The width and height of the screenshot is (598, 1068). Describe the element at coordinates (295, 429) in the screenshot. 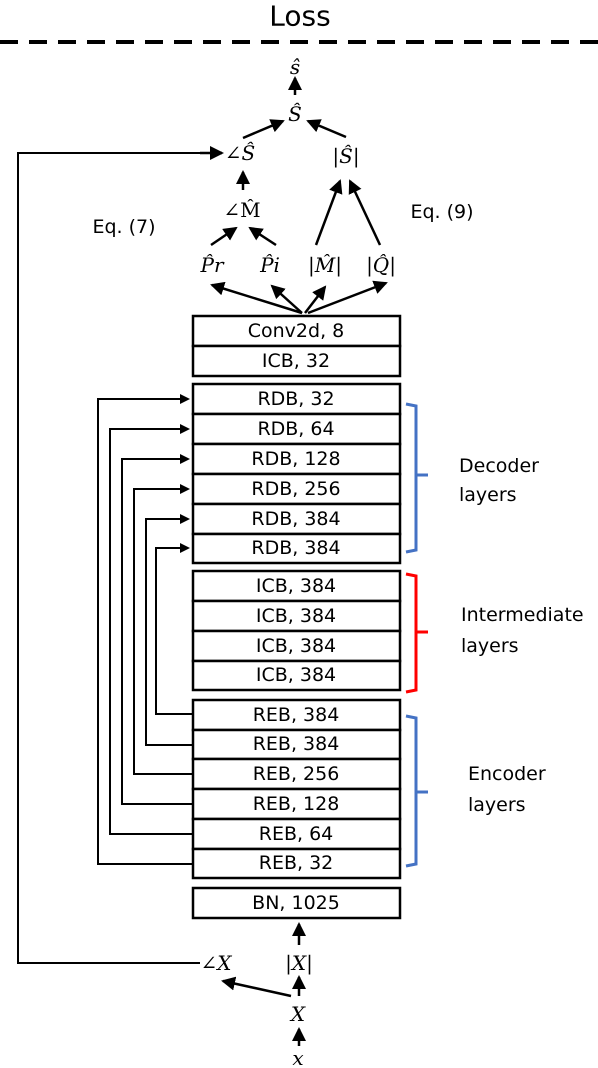

I see `decoder-block-label: RDB, 64` at that location.